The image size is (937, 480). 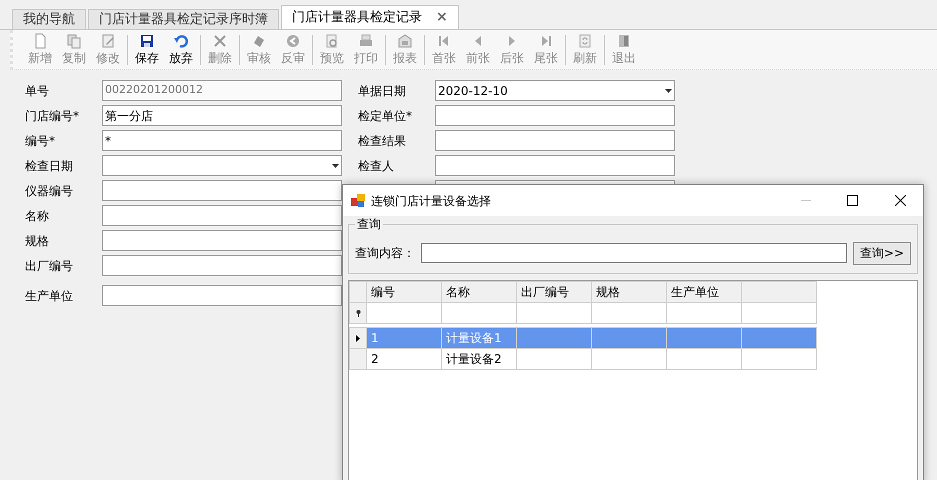 I want to click on column-header: 编号, so click(x=404, y=292).